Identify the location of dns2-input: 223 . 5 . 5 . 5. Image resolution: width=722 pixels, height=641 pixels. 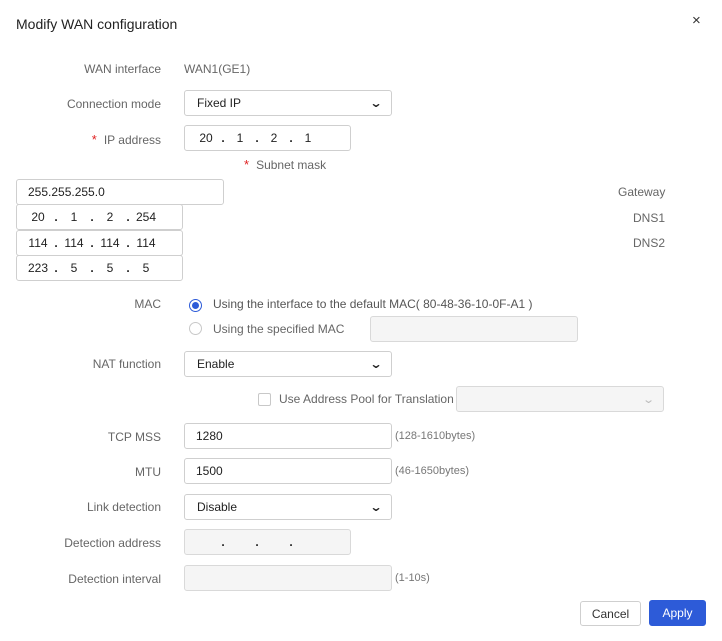
(99, 268).